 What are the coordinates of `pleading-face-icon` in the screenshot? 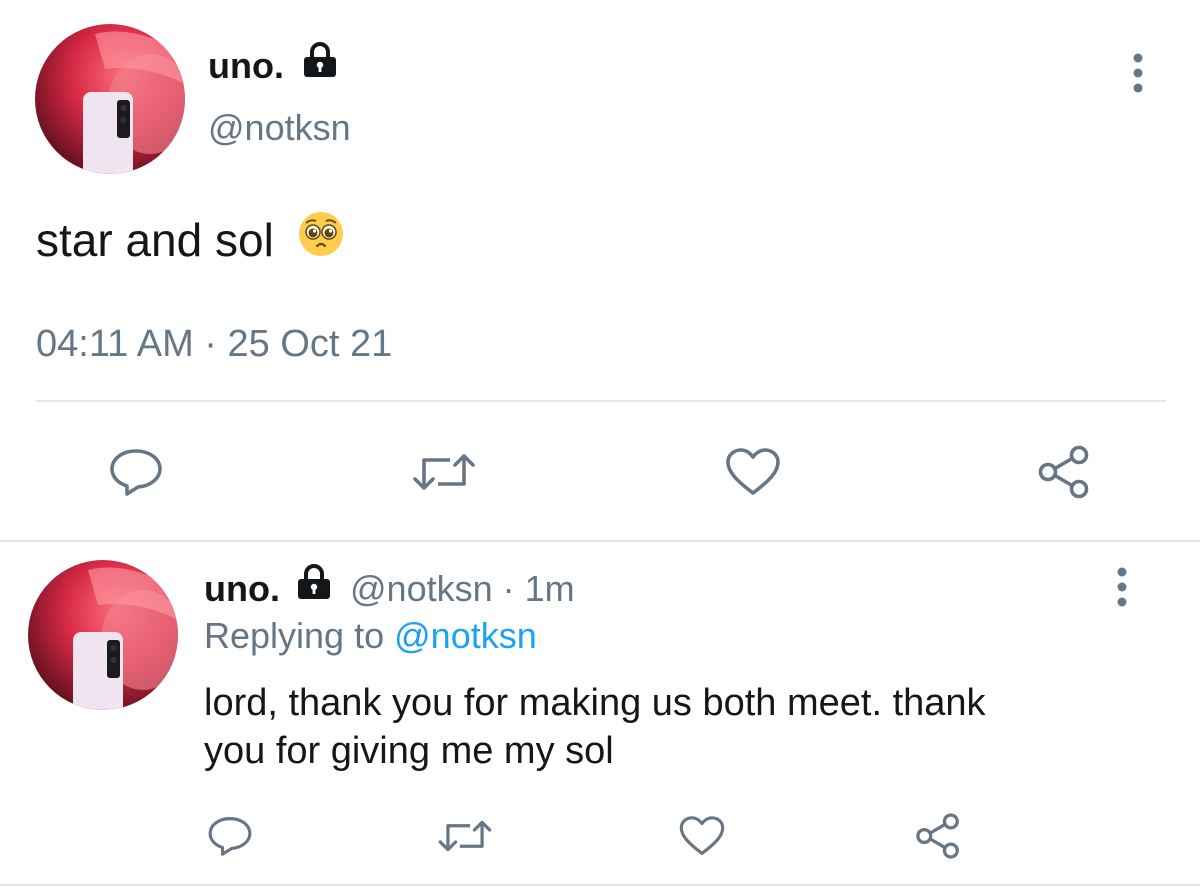 It's located at (321, 240).